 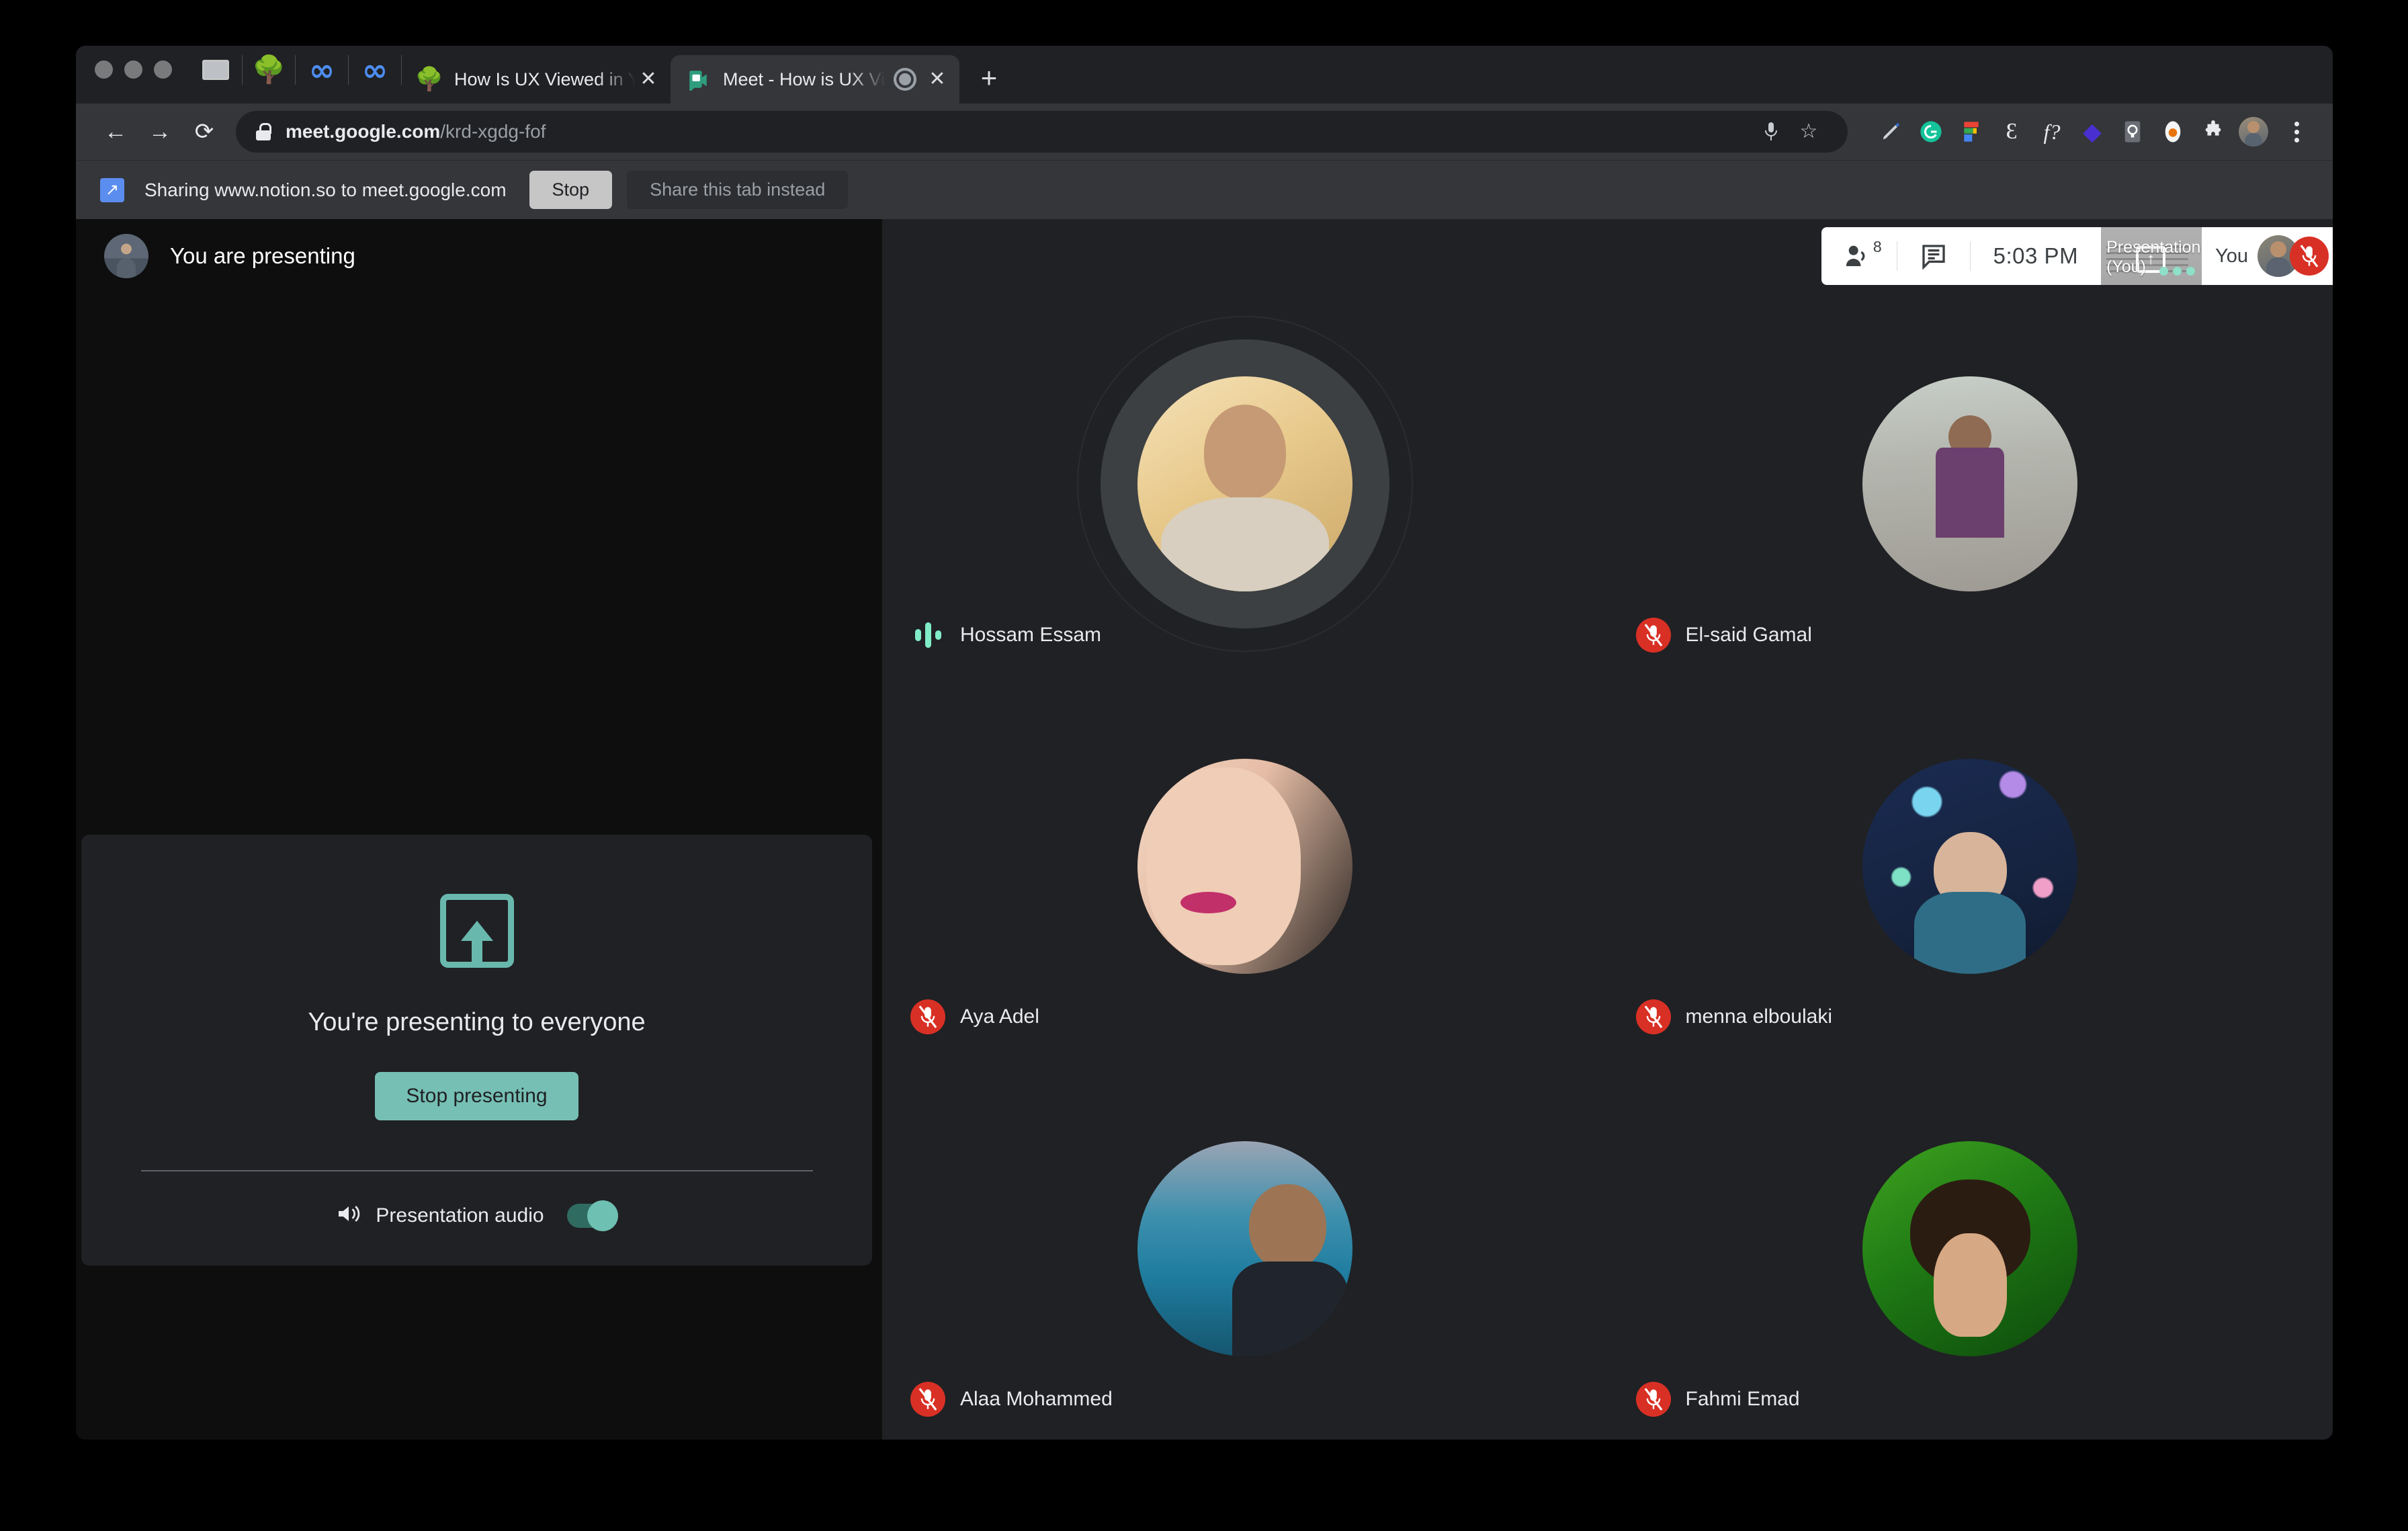 What do you see at coordinates (263, 131) in the screenshot?
I see `lock-icon` at bounding box center [263, 131].